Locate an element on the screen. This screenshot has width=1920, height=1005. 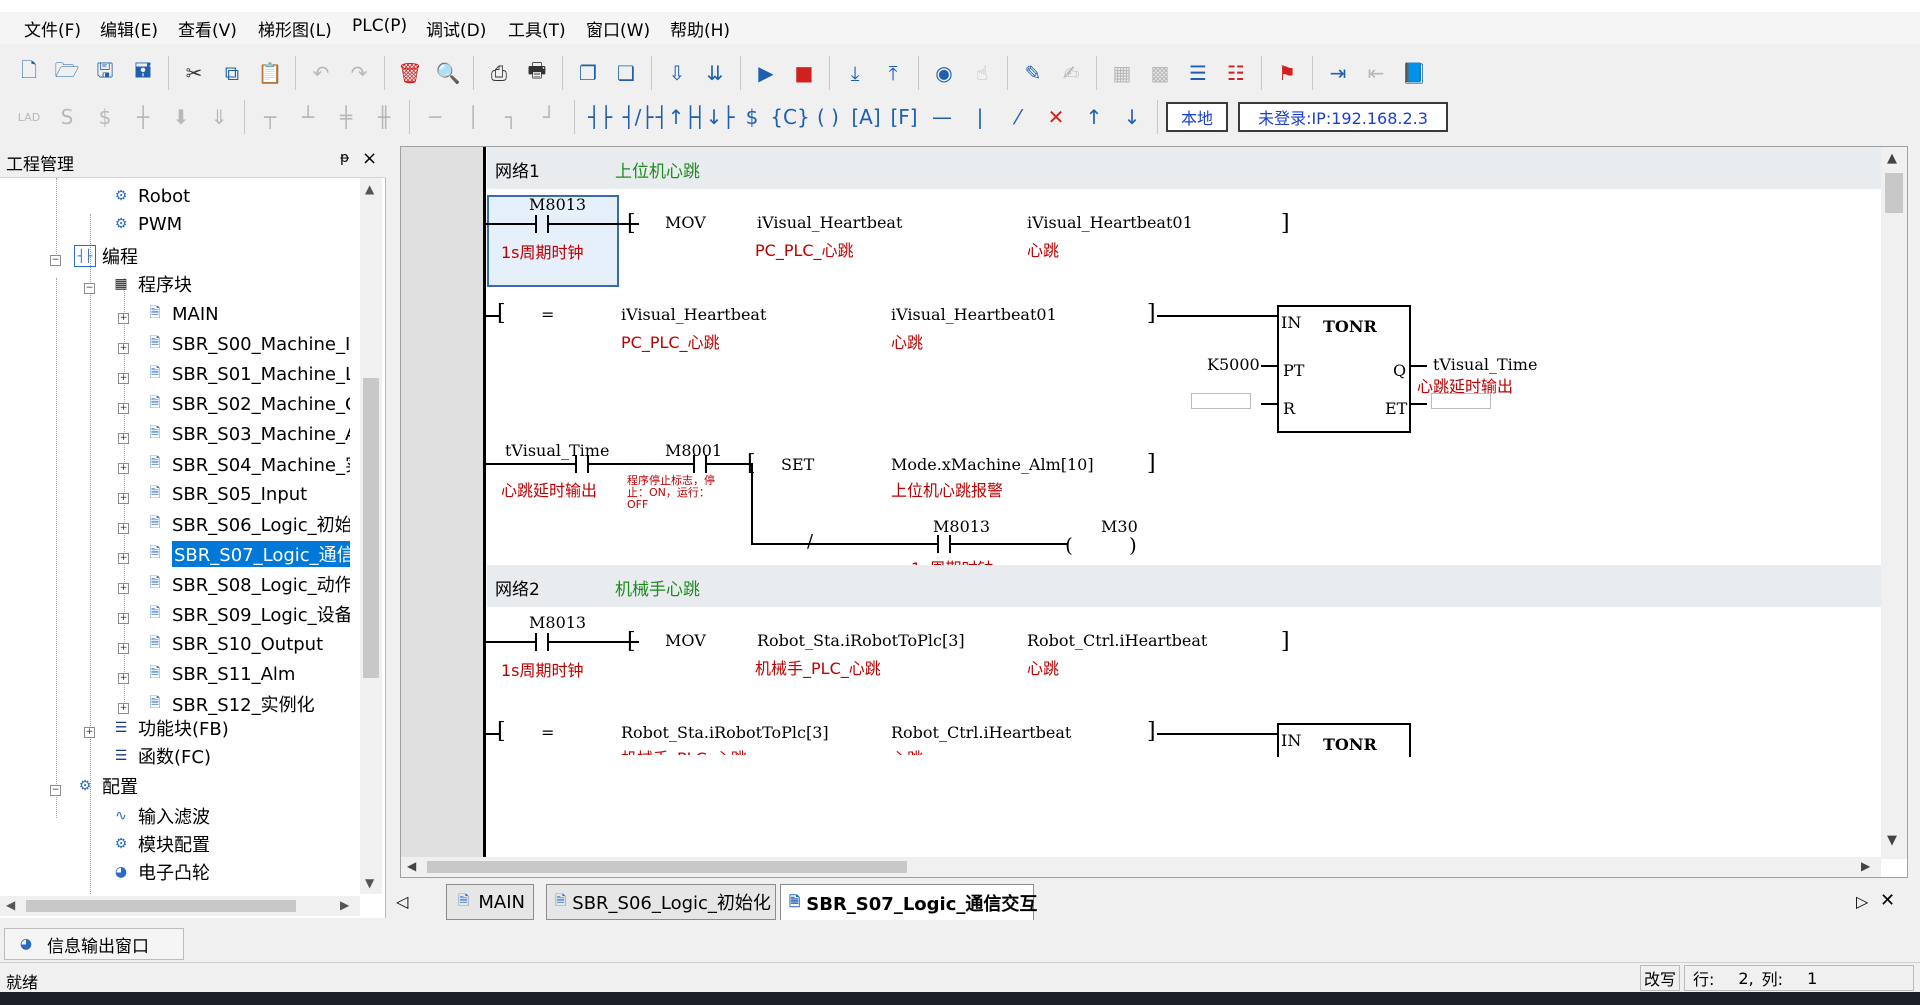
tree-item-subroutine: 🗎 SBR_S03_Machine_Al is located at coordinates (247, 434).